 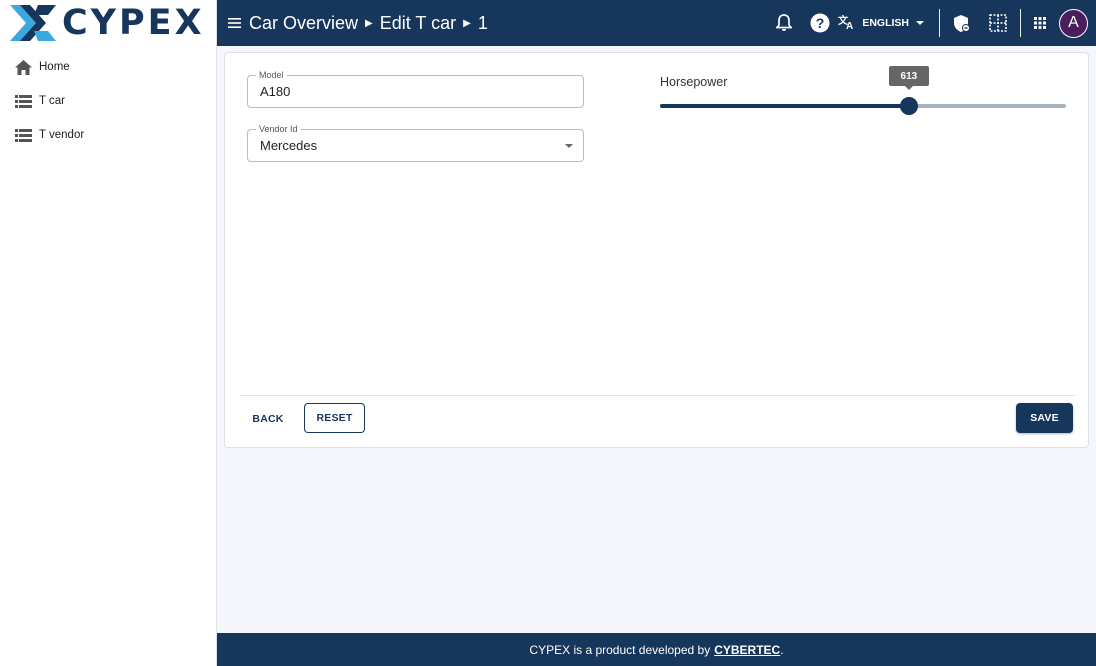 I want to click on home-icon, so click(x=23, y=67).